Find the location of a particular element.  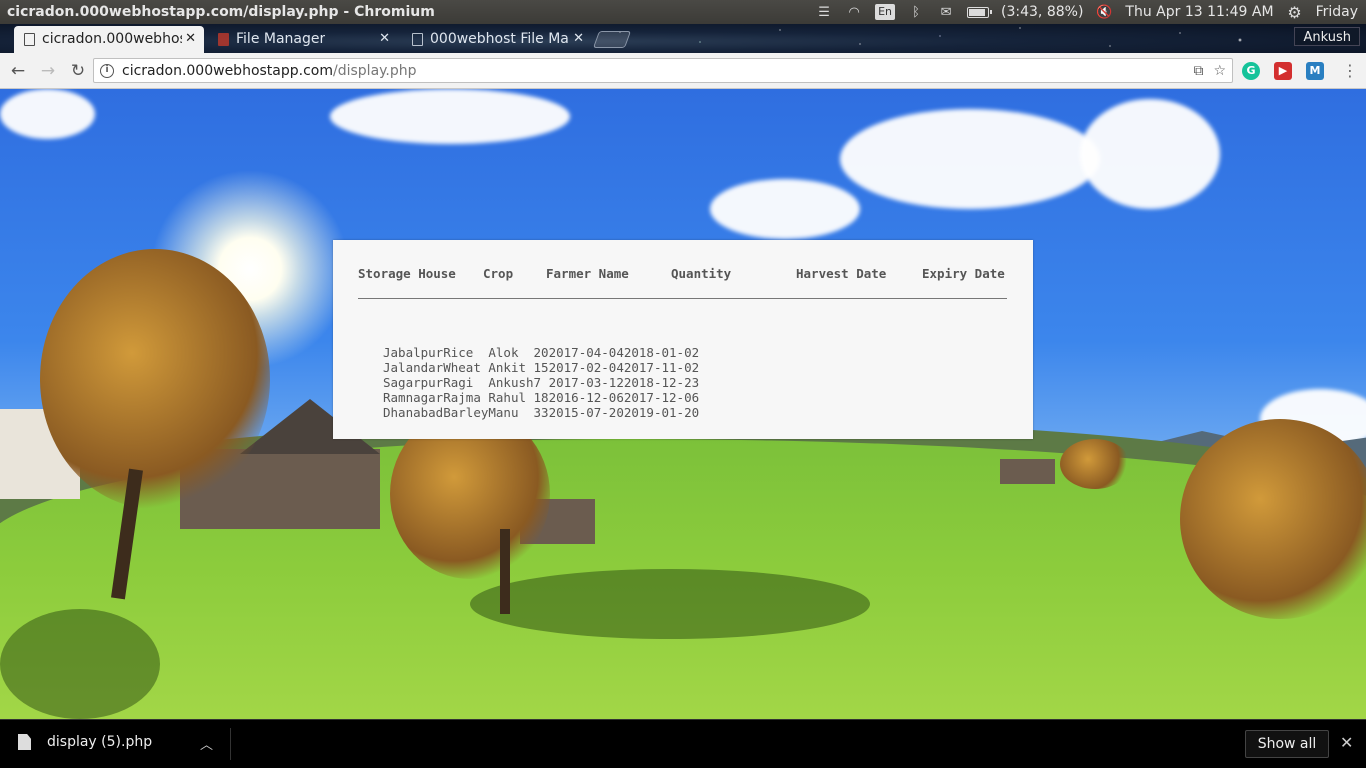

col-header-expiry-date: Expiry Date is located at coordinates (963, 273).